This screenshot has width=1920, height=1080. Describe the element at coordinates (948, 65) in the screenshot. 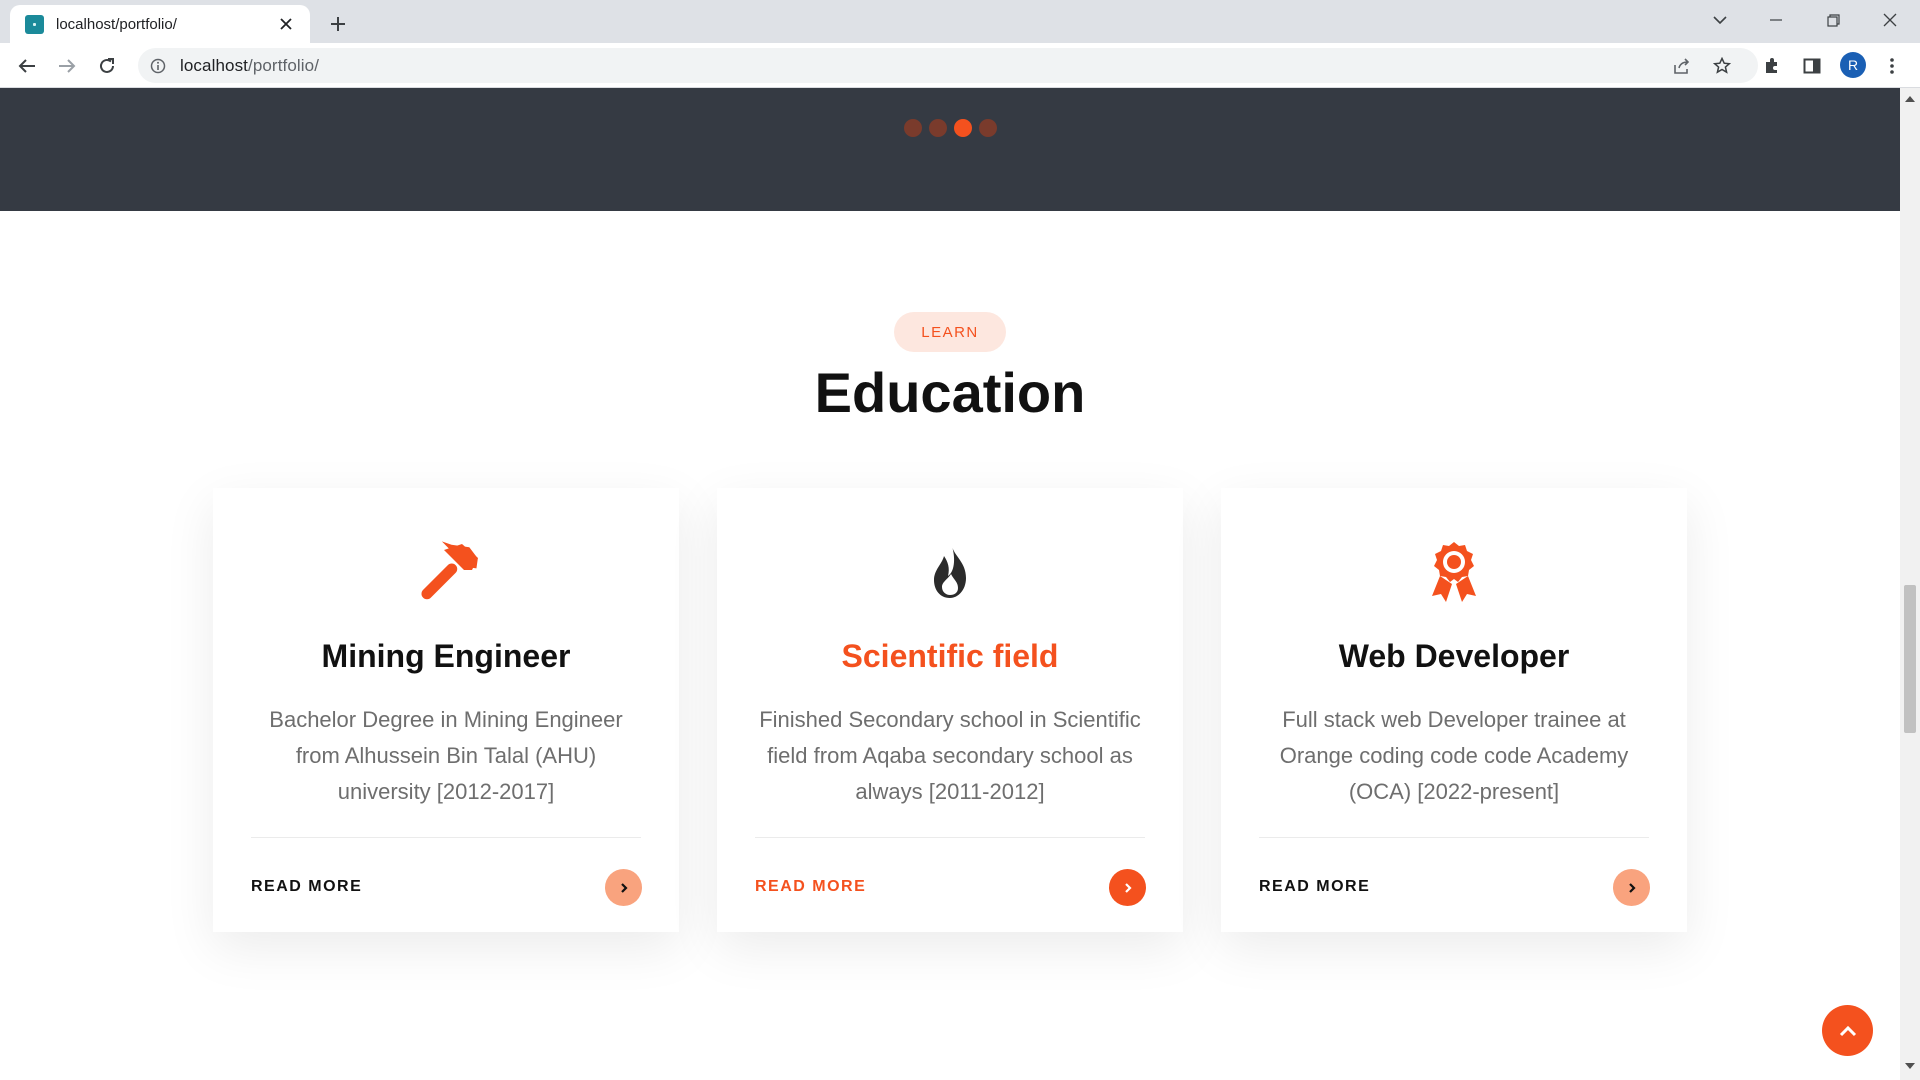

I see `address-bar: localhost/portfolio/` at that location.